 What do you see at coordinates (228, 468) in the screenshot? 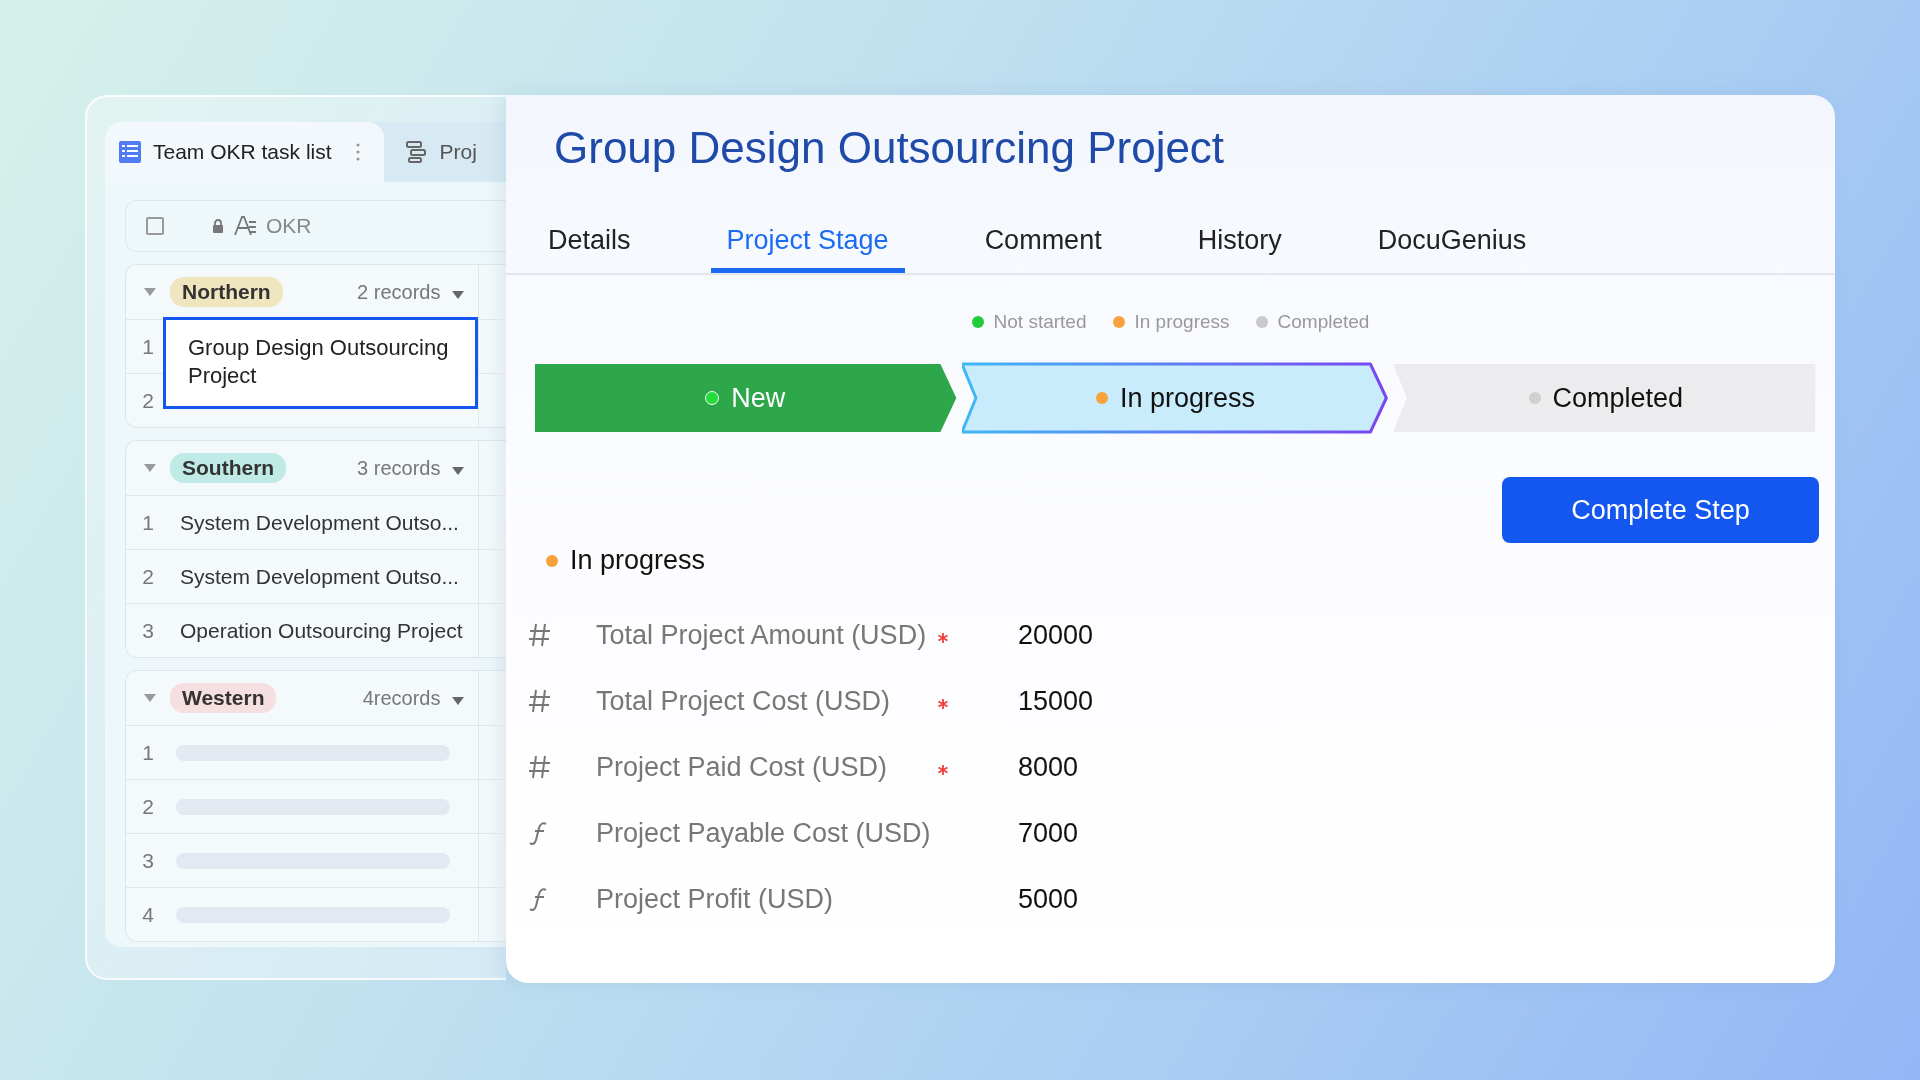
I see `group-tag: Southern` at bounding box center [228, 468].